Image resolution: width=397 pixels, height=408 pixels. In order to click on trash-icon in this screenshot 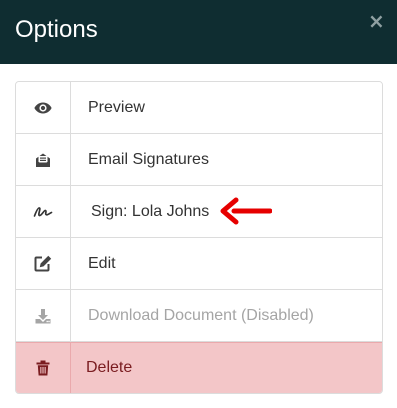, I will do `click(43, 368)`.